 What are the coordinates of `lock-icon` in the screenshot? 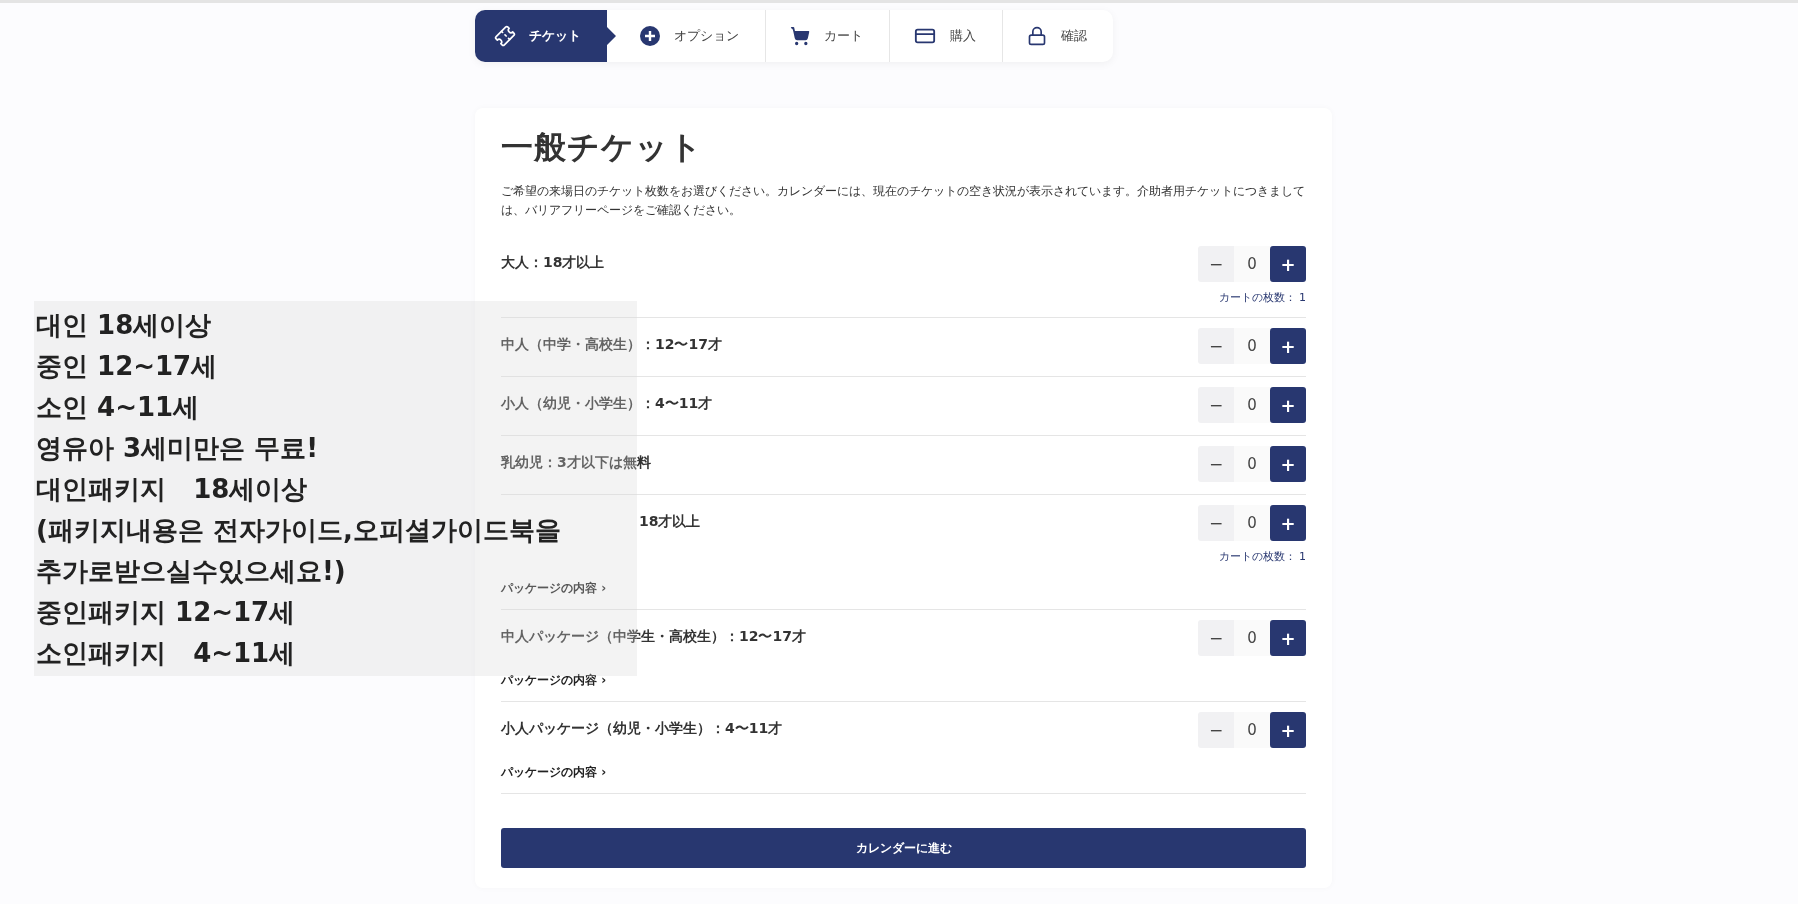 It's located at (1037, 36).